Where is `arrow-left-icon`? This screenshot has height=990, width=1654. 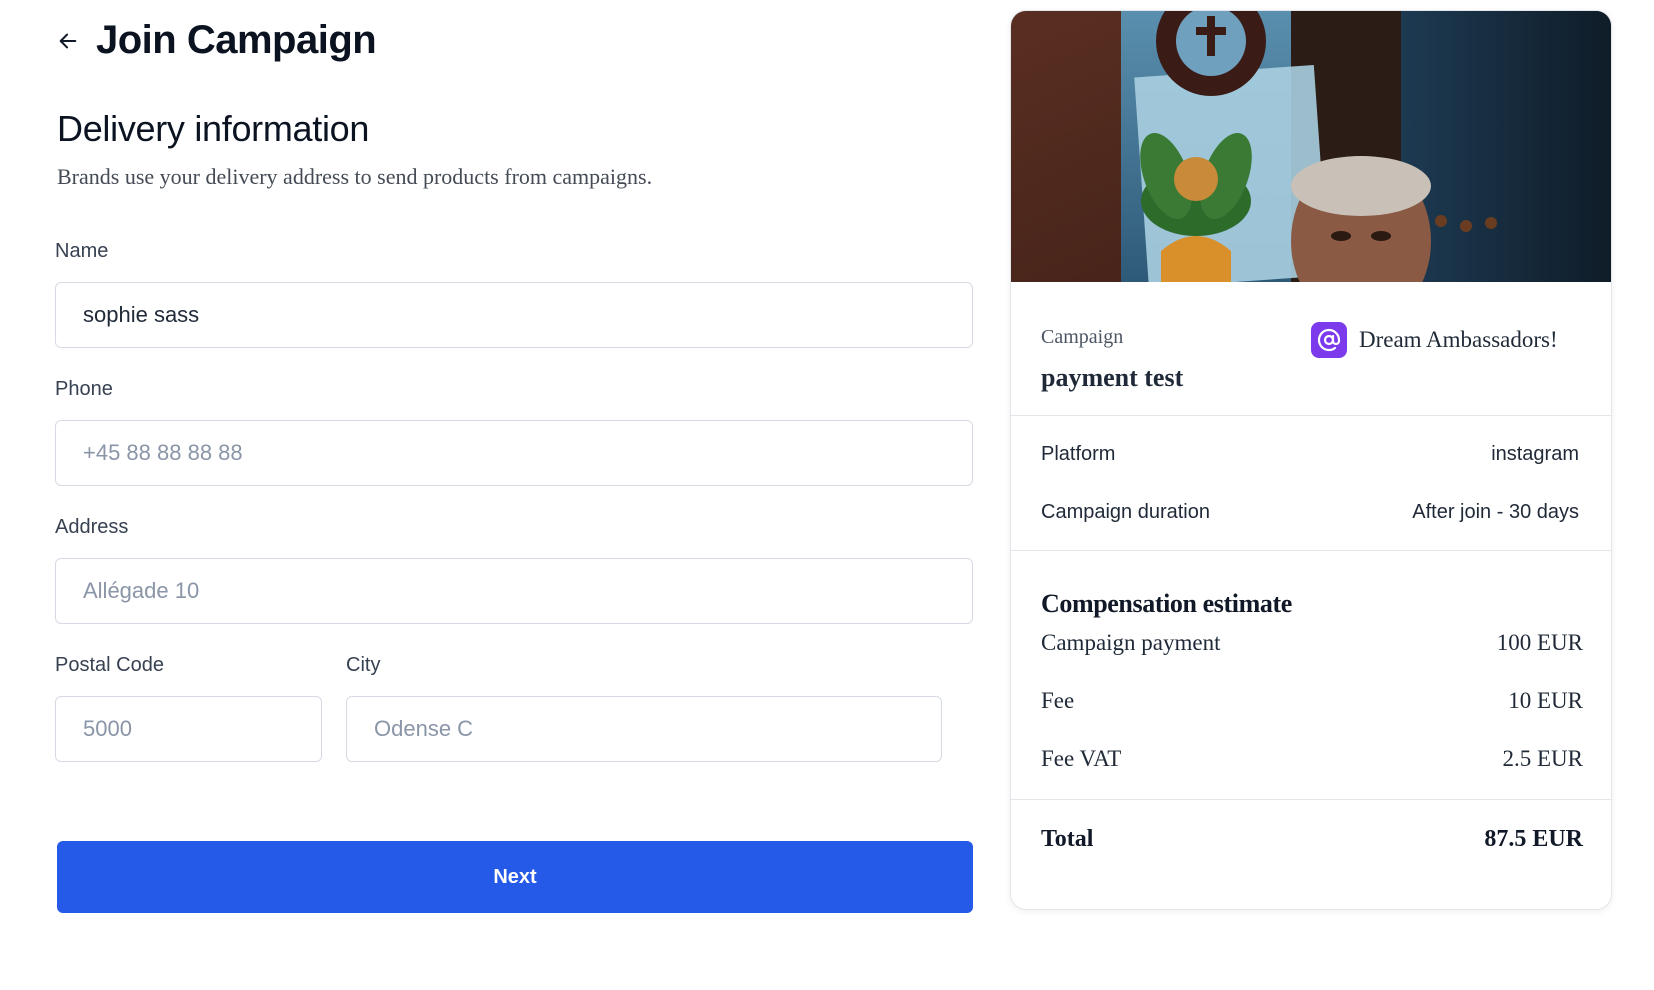
arrow-left-icon is located at coordinates (68, 40).